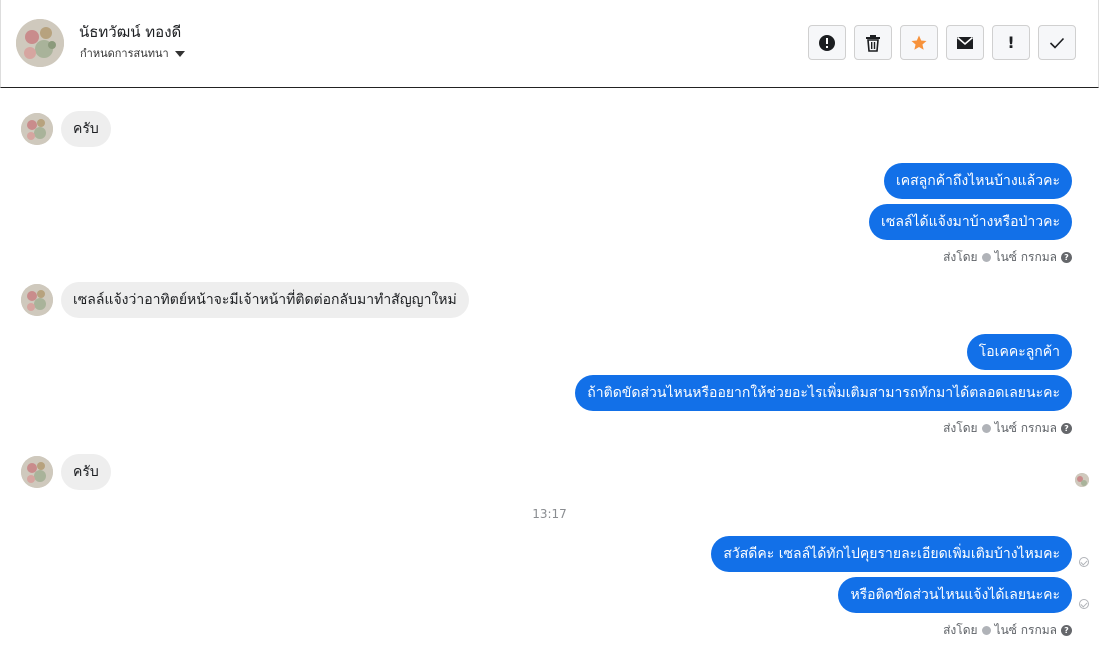  I want to click on conversation-assignment-label: กำหนดการสนทนา, so click(124, 53).